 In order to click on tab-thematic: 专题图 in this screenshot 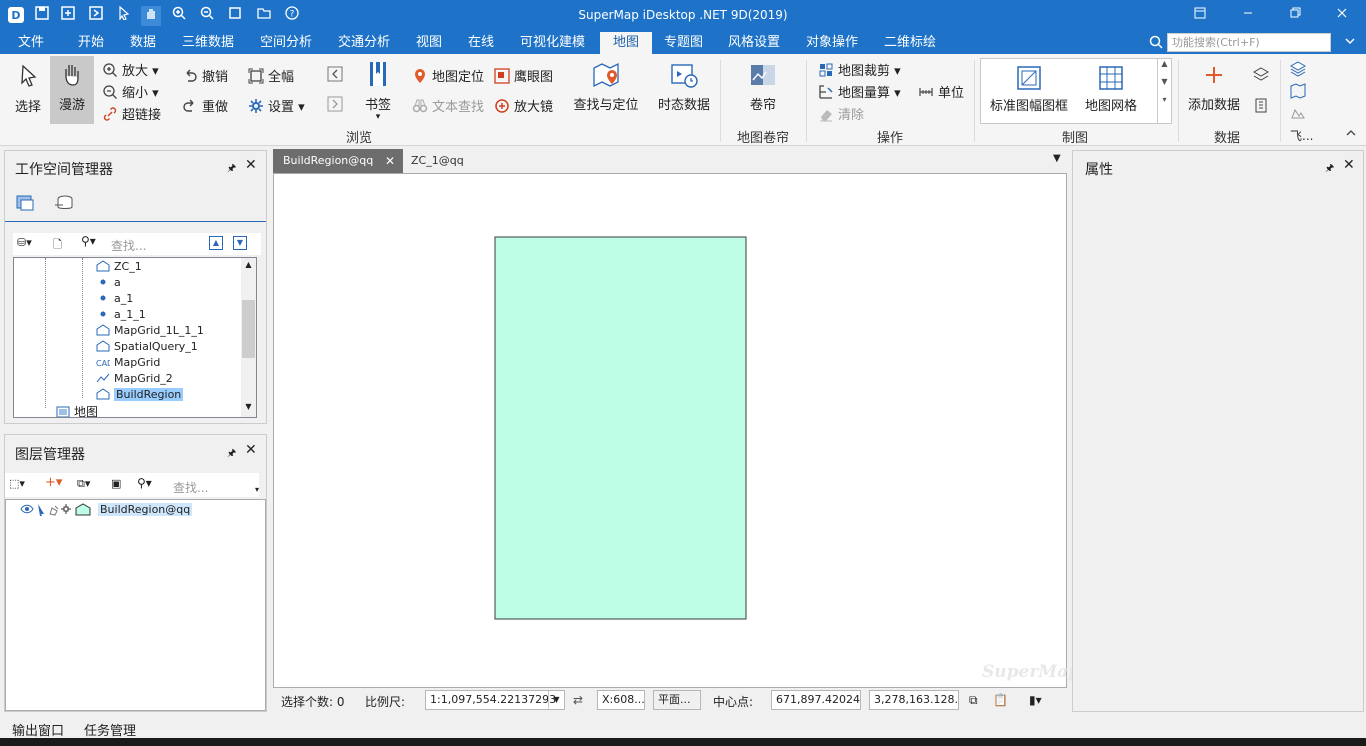, I will do `click(683, 43)`.